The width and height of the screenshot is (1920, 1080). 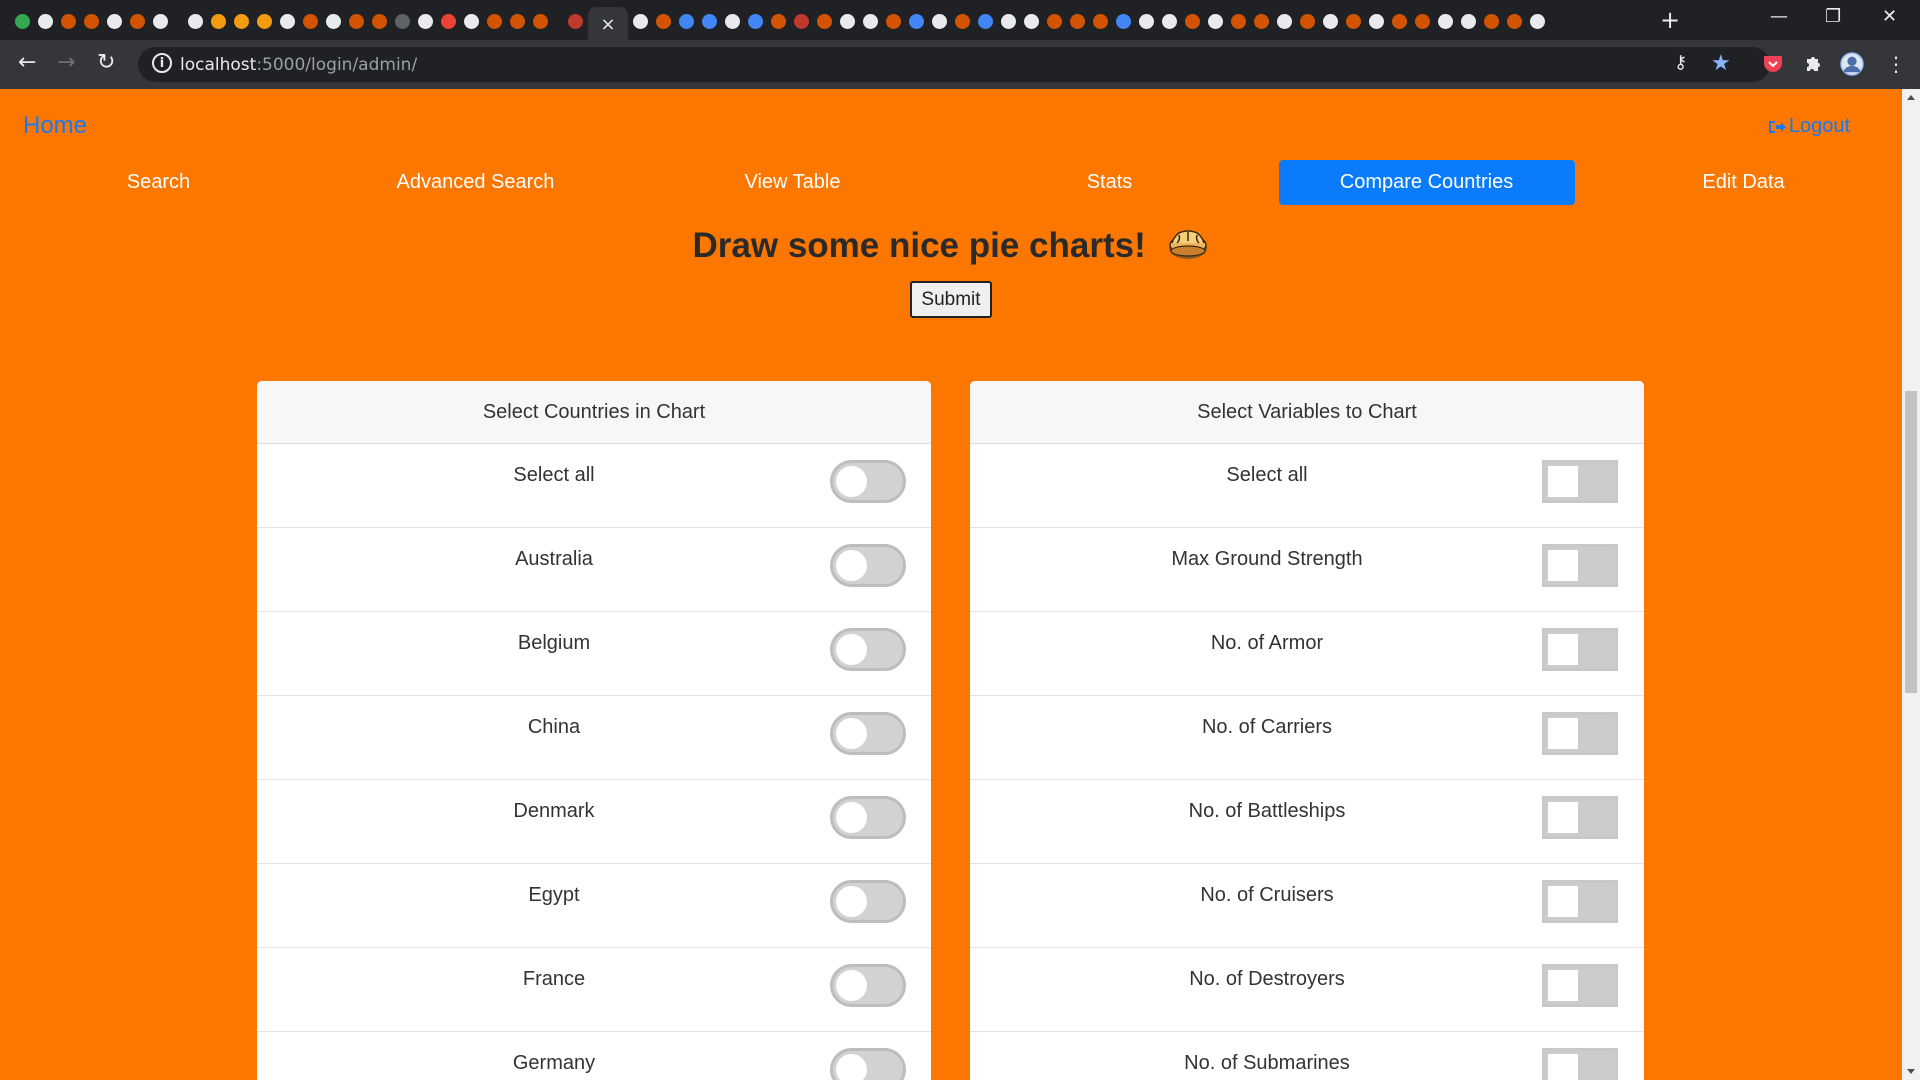 I want to click on scroll-thumb, so click(x=1911, y=542).